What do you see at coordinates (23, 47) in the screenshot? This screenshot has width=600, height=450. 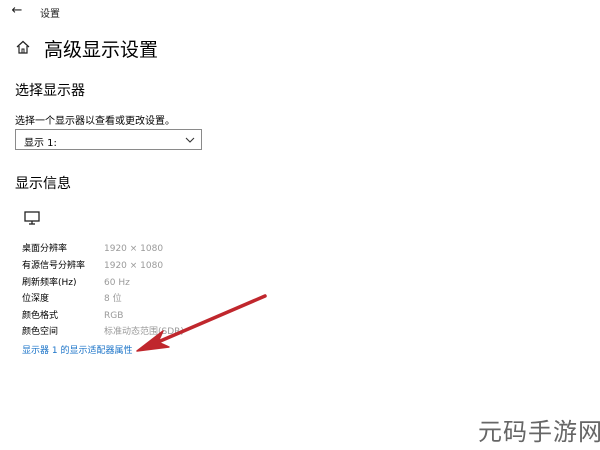 I see `home-icon` at bounding box center [23, 47].